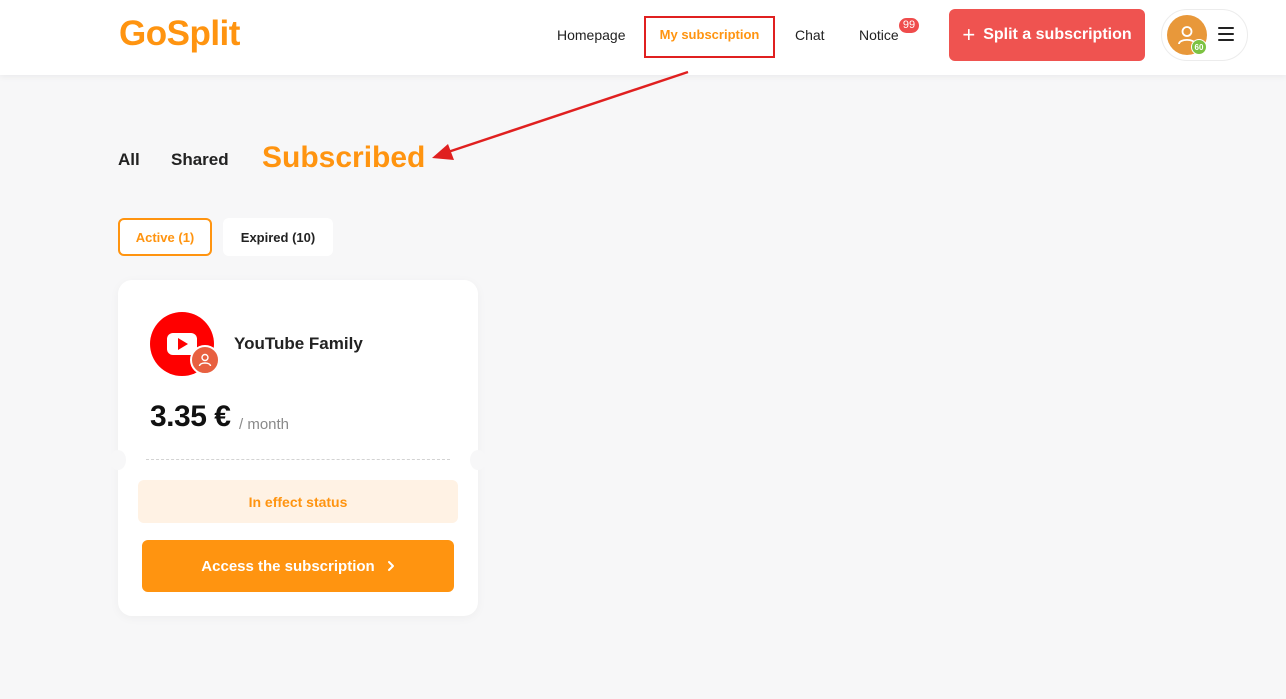 The image size is (1286, 699). What do you see at coordinates (264, 424) in the screenshot?
I see `price-period: / month` at bounding box center [264, 424].